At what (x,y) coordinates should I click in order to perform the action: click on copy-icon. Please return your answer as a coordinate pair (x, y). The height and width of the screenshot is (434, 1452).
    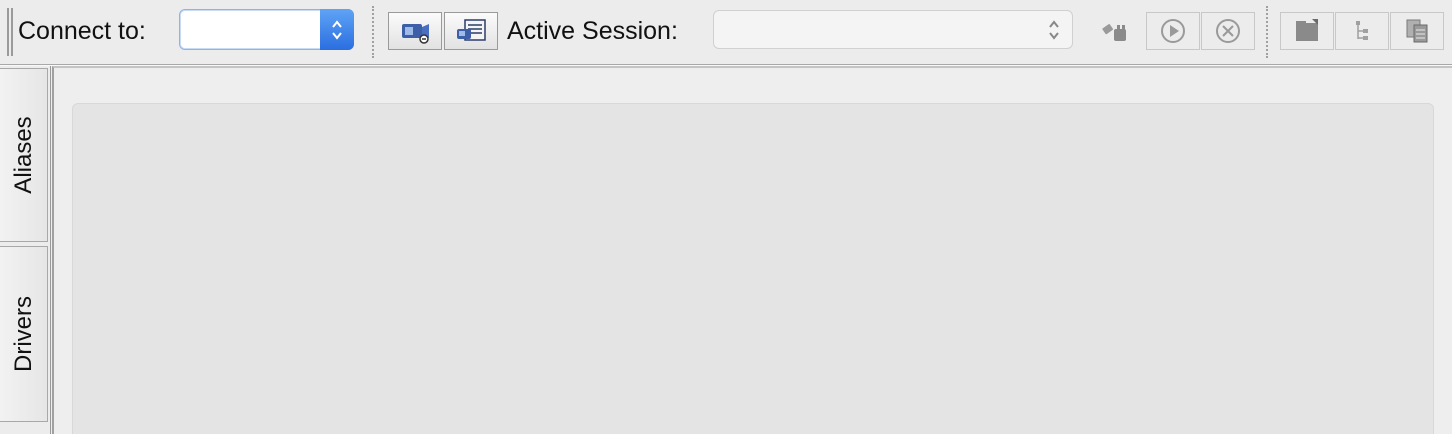
    Looking at the image, I should click on (1417, 31).